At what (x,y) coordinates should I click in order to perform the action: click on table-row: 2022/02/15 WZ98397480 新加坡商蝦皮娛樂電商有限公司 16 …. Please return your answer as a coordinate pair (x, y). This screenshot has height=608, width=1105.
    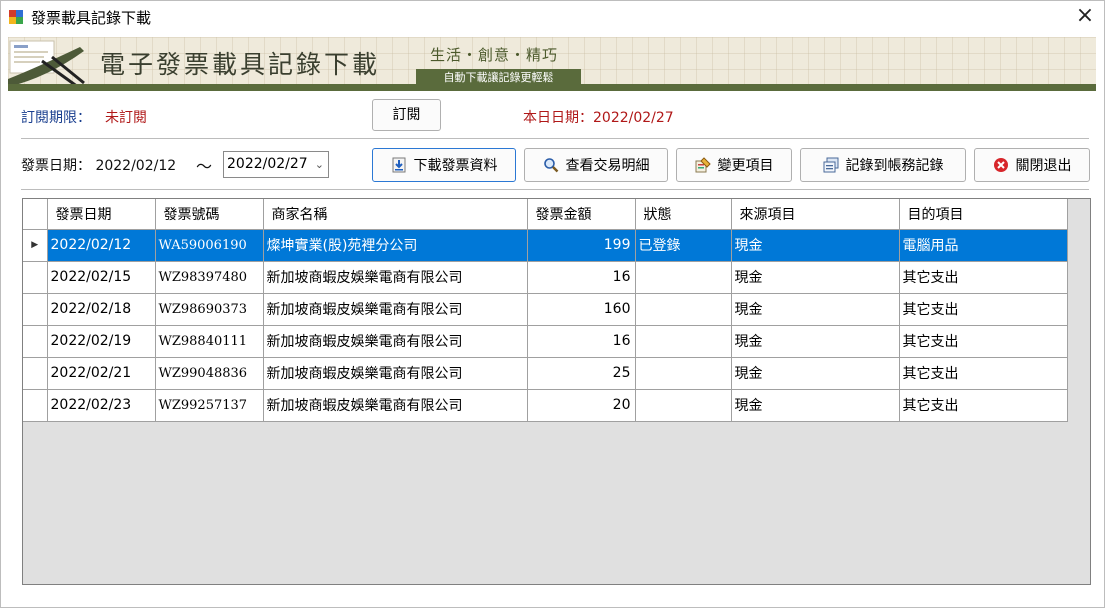
    Looking at the image, I should click on (545, 277).